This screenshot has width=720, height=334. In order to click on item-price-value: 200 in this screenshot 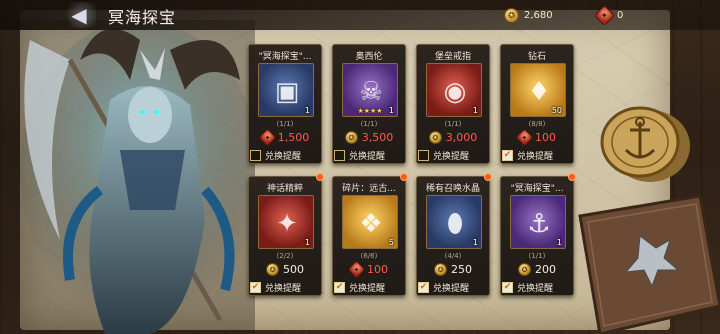, I will do `click(545, 269)`.